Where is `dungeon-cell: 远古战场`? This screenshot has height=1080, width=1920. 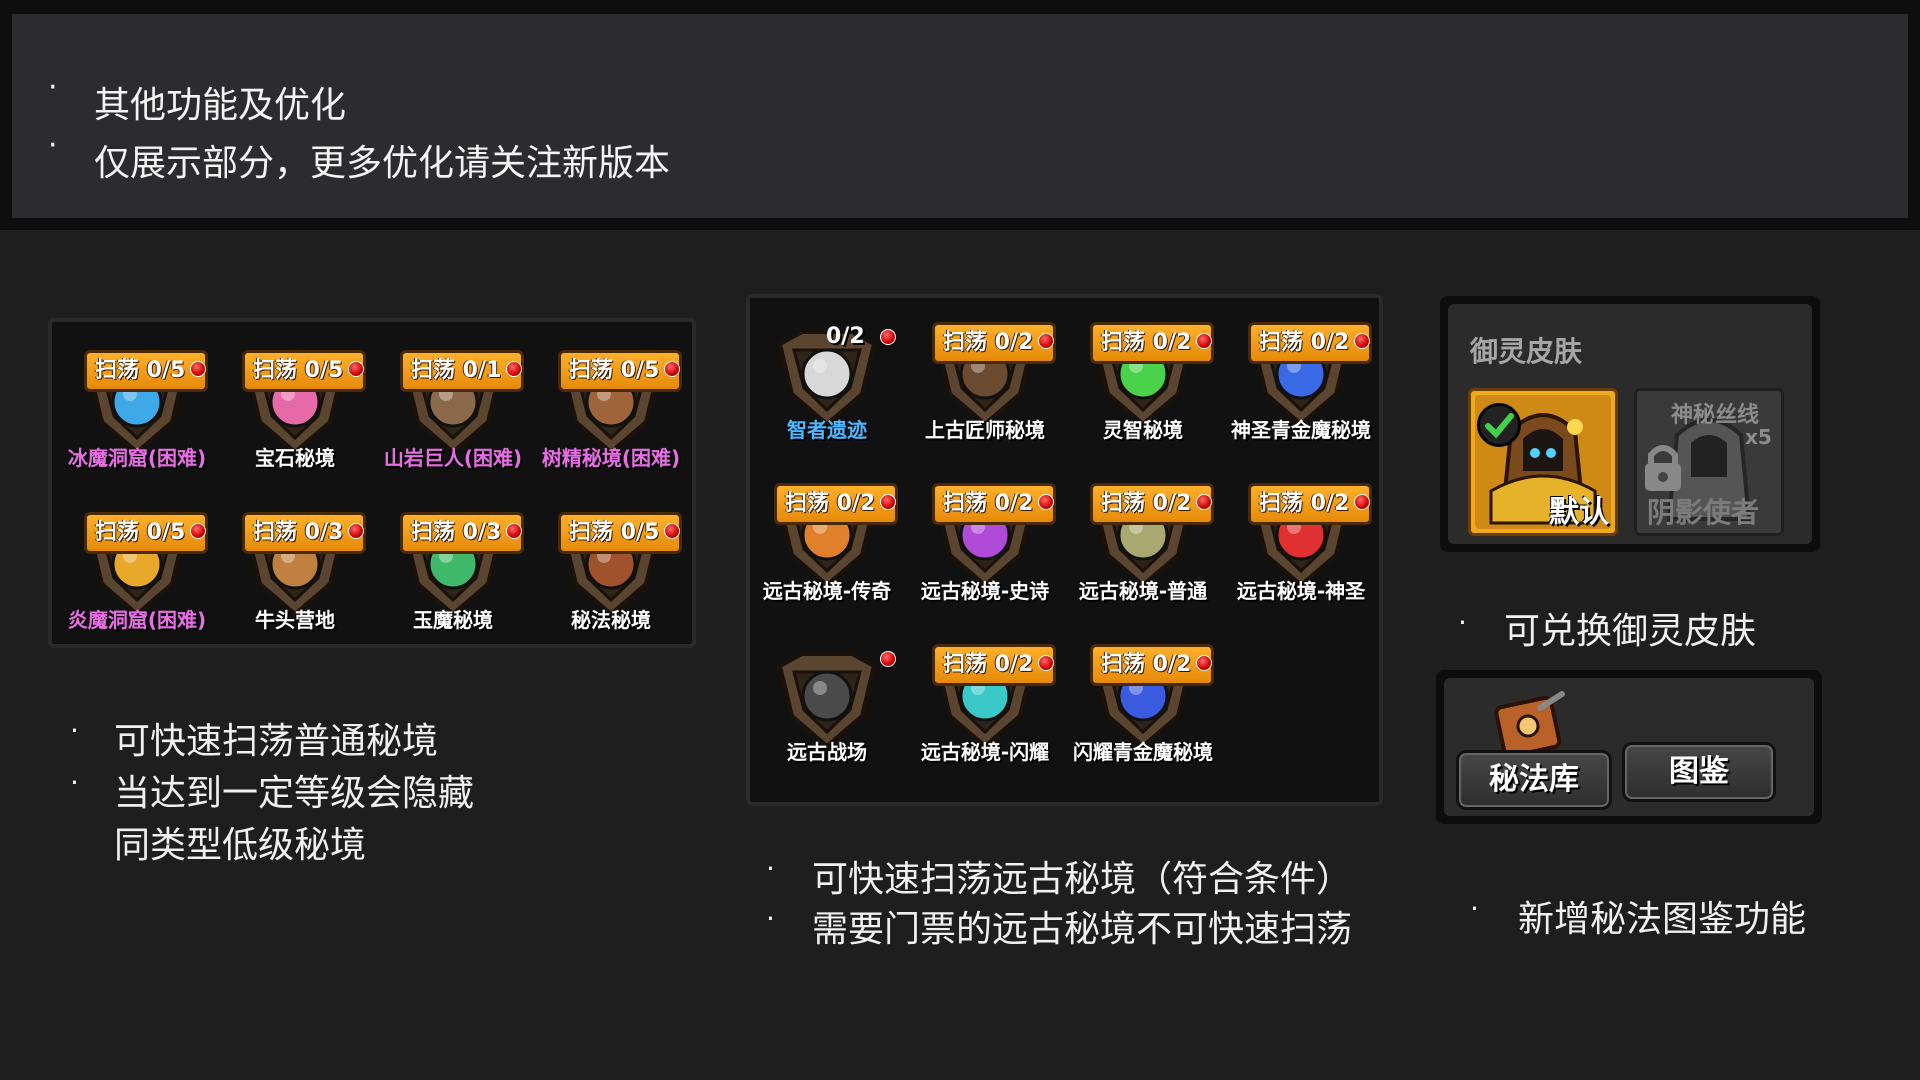
dungeon-cell: 远古战场 is located at coordinates (827, 704).